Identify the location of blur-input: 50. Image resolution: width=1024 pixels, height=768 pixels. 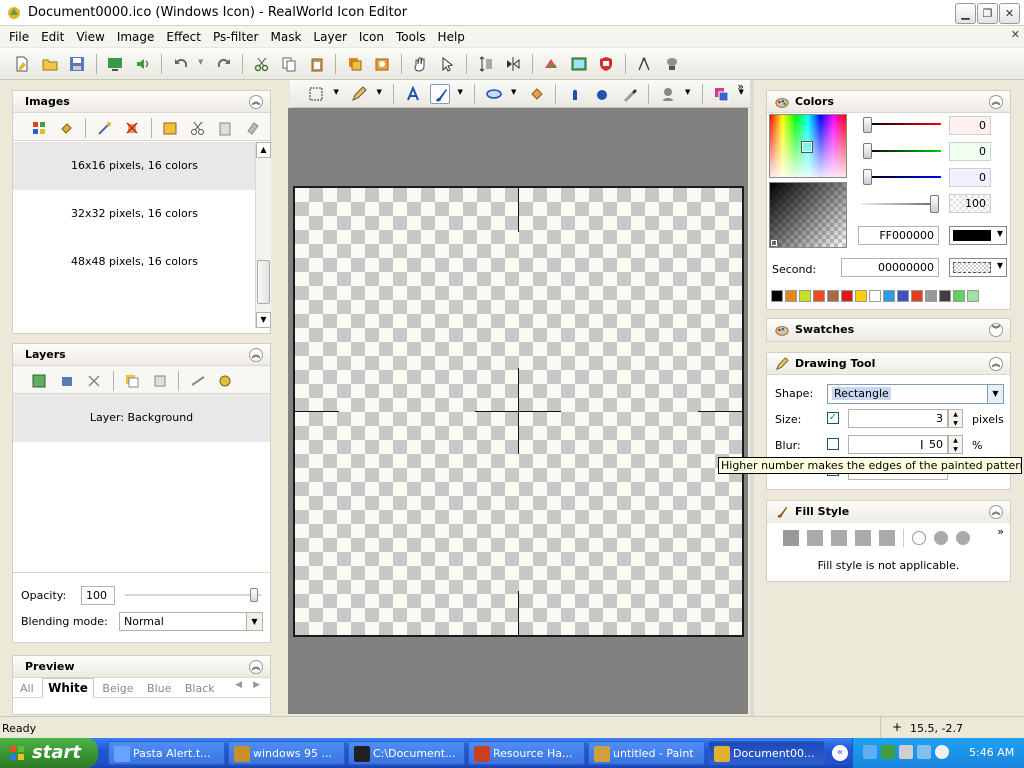
(898, 444).